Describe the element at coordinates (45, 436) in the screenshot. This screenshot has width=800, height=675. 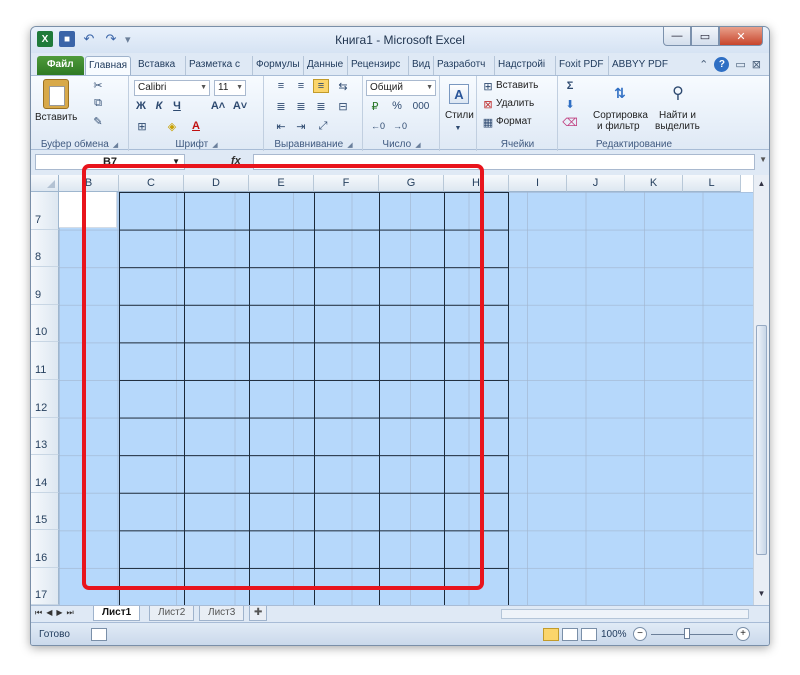
I see `row-header: 13` at that location.